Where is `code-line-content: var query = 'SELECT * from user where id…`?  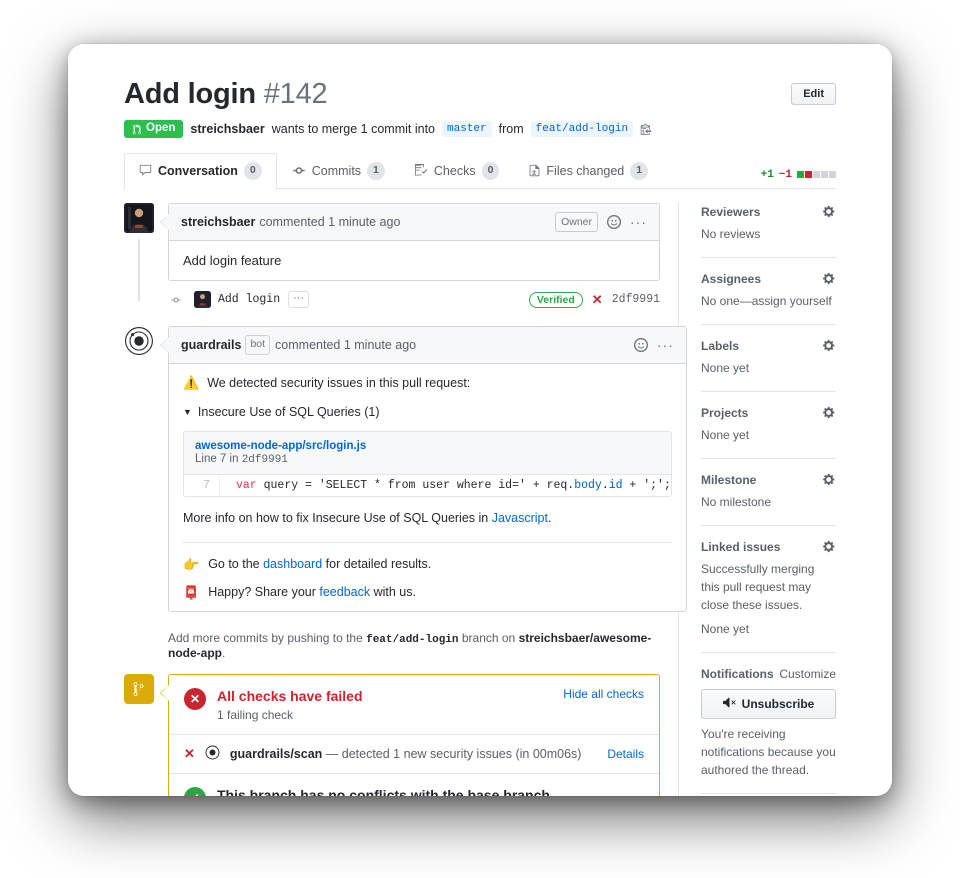 code-line-content: var query = 'SELECT * from user where id… is located at coordinates (453, 486).